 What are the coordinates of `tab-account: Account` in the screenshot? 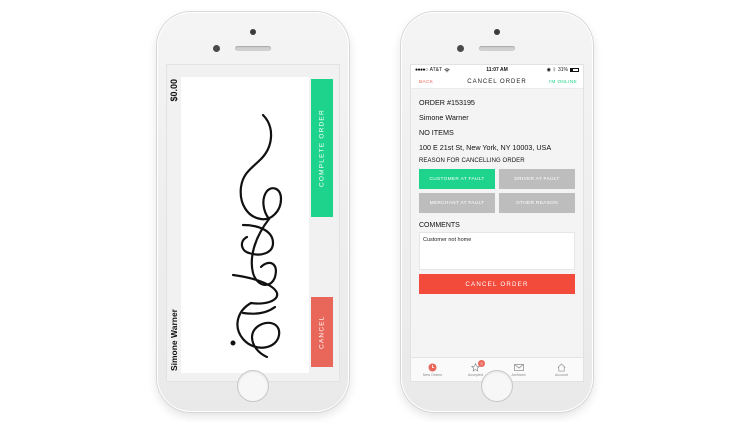 It's located at (561, 369).